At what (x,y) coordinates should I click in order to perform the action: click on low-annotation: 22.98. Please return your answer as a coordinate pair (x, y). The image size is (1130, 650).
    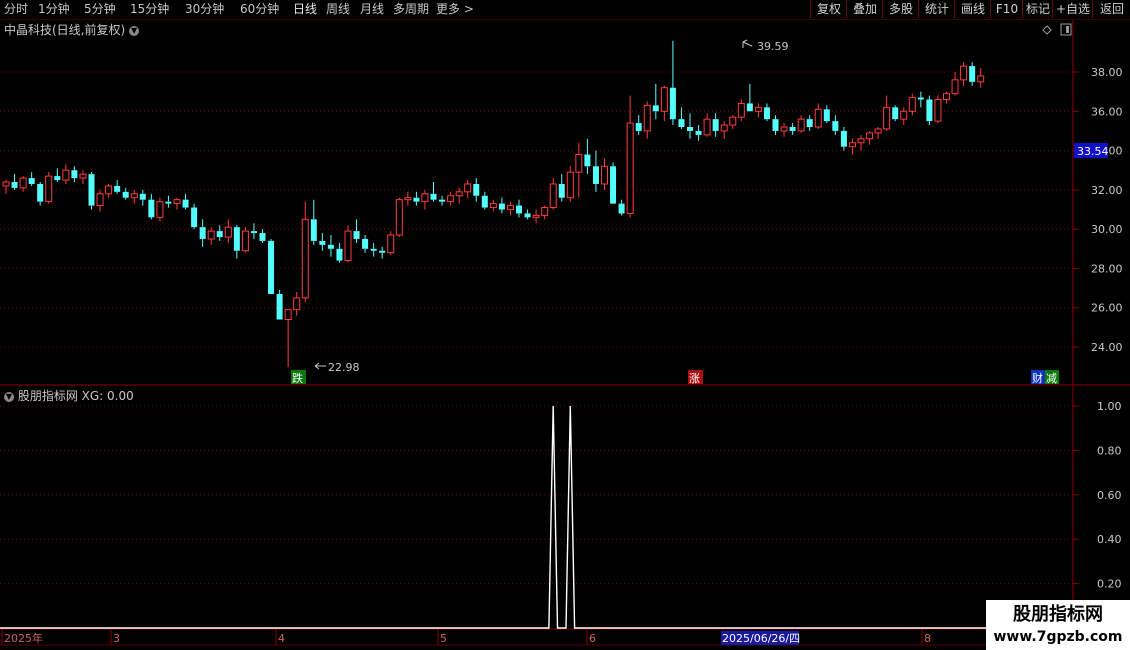
    Looking at the image, I should click on (337, 367).